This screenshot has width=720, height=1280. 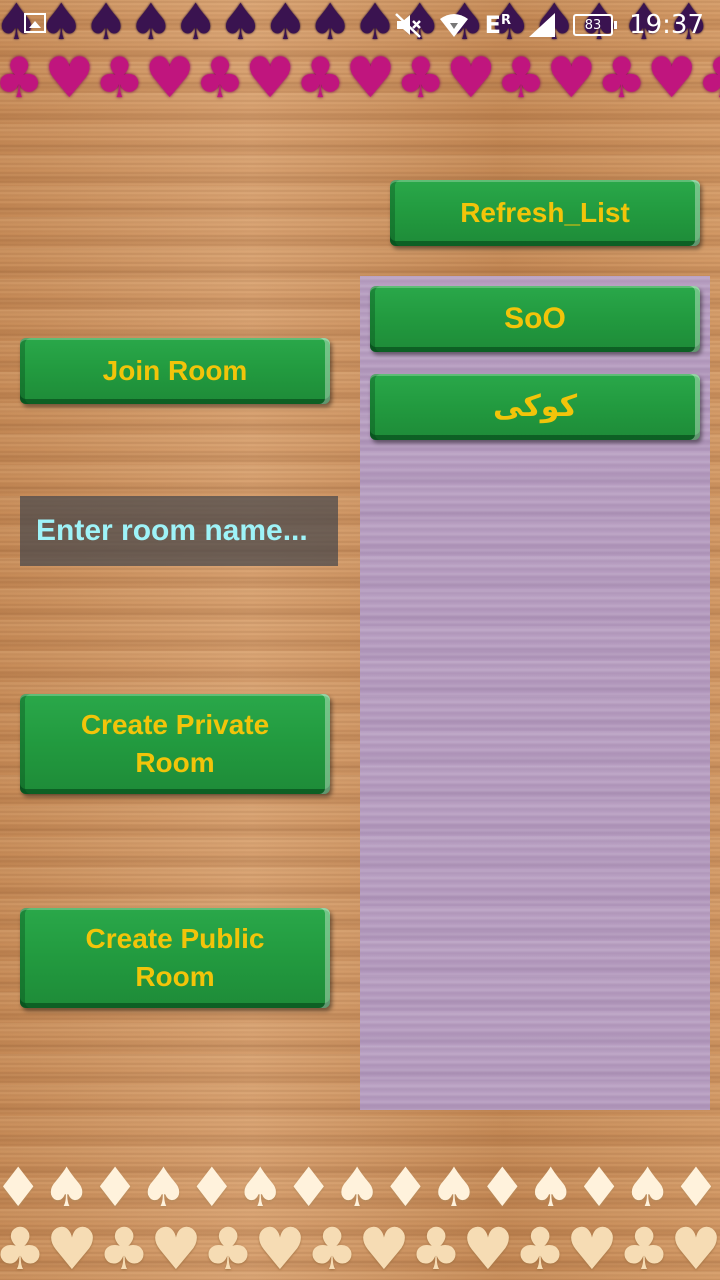 I want to click on signal-icon, so click(x=542, y=25).